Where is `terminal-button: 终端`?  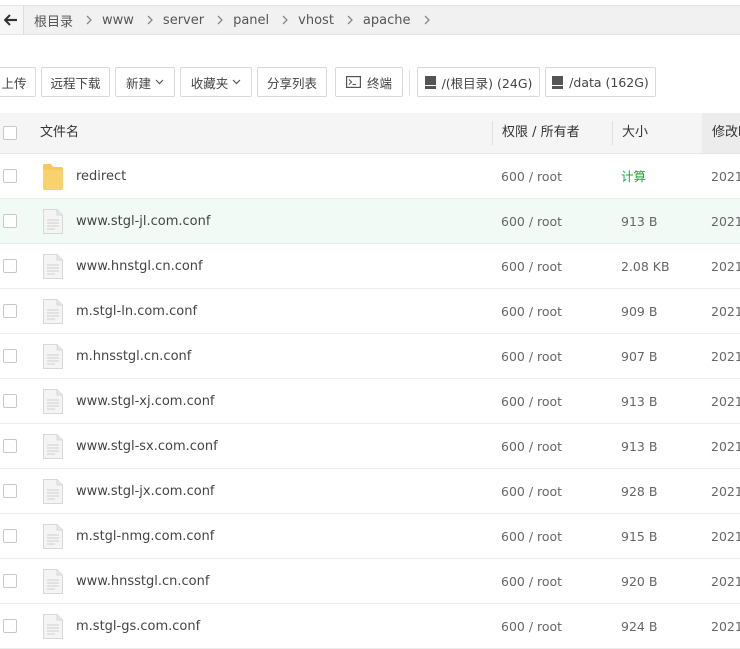
terminal-button: 终端 is located at coordinates (369, 82).